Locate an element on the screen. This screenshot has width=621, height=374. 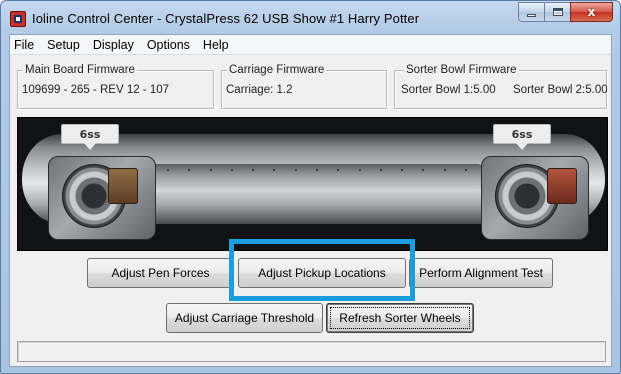
sorter-bowl-1-value: Sorter Bowl 1:5.00 is located at coordinates (448, 90).